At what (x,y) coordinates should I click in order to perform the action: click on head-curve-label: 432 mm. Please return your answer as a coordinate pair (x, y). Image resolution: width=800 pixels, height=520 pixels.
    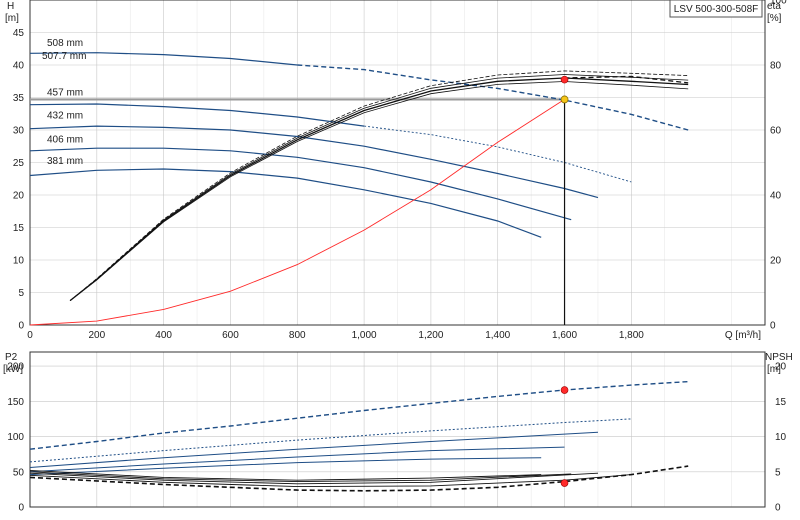
    Looking at the image, I should click on (65, 115).